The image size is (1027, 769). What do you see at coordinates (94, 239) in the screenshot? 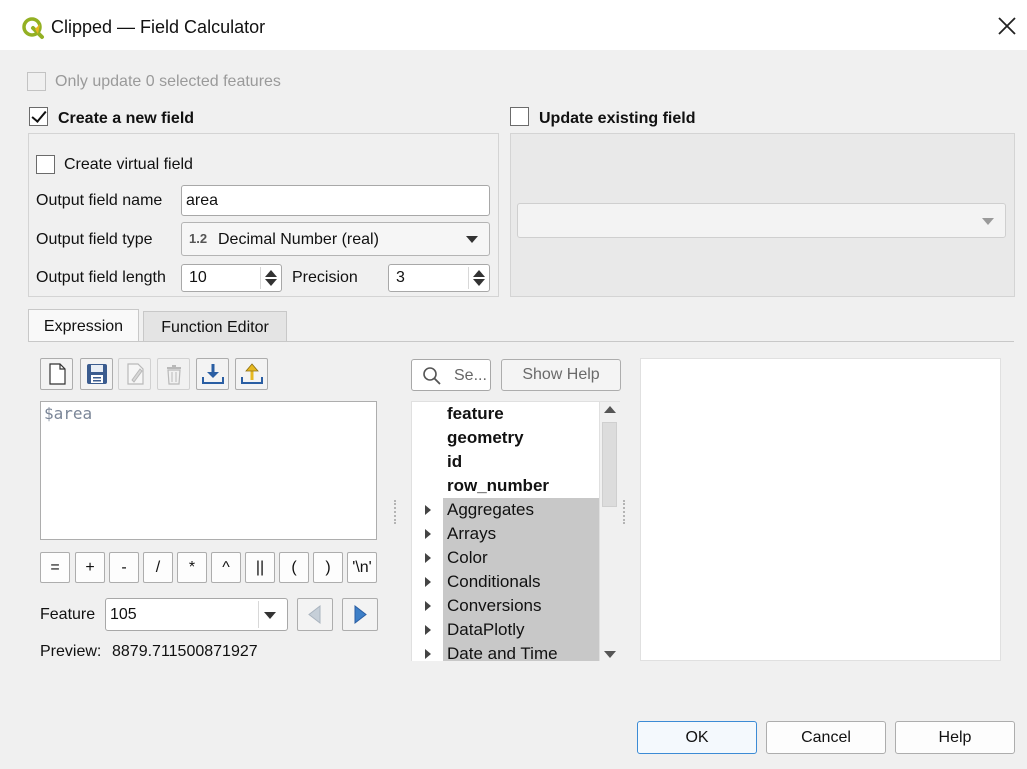
I see `output-type-label: Output field type` at bounding box center [94, 239].